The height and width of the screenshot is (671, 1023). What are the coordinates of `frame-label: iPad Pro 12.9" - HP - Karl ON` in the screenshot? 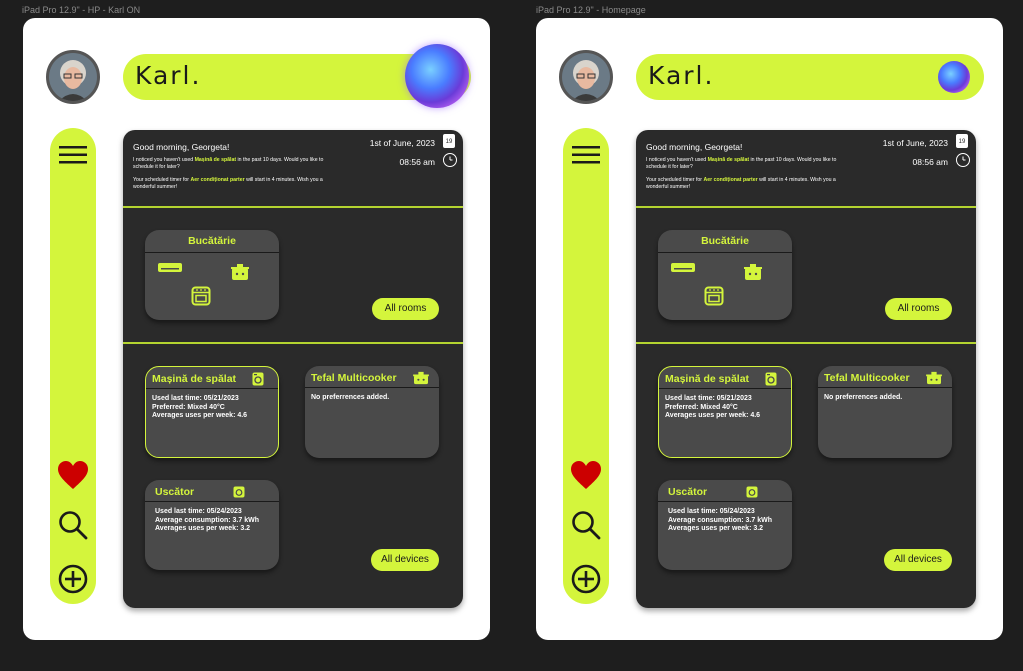 It's located at (81, 10).